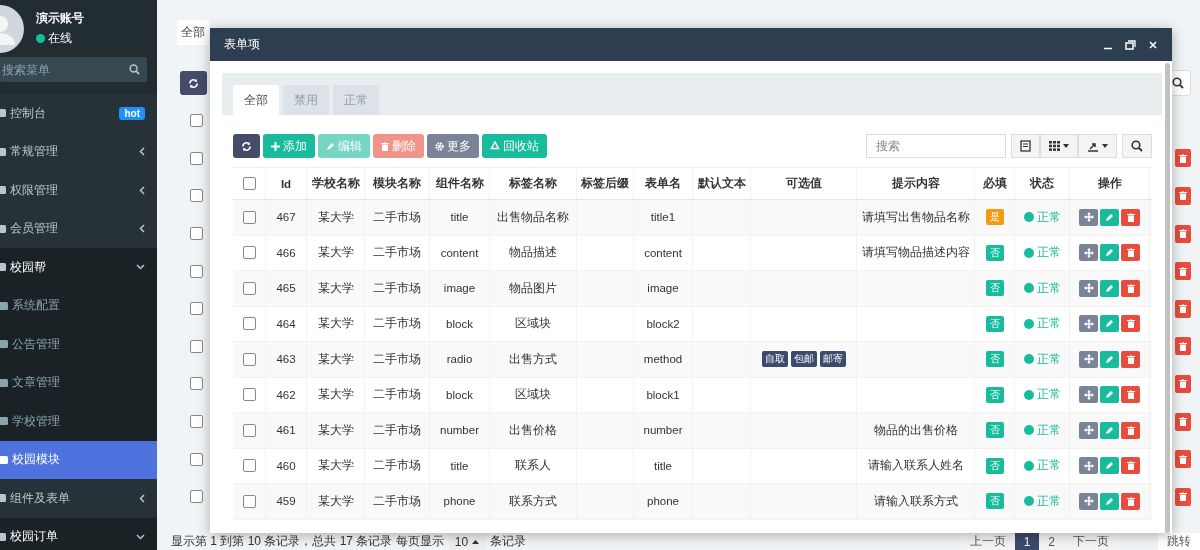 This screenshot has height=550, width=1200. I want to click on menu-item: 权限管理, so click(78, 190).